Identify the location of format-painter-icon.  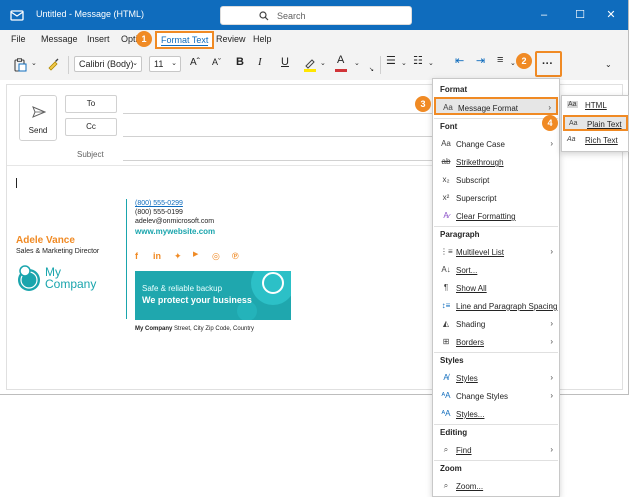
(53, 65).